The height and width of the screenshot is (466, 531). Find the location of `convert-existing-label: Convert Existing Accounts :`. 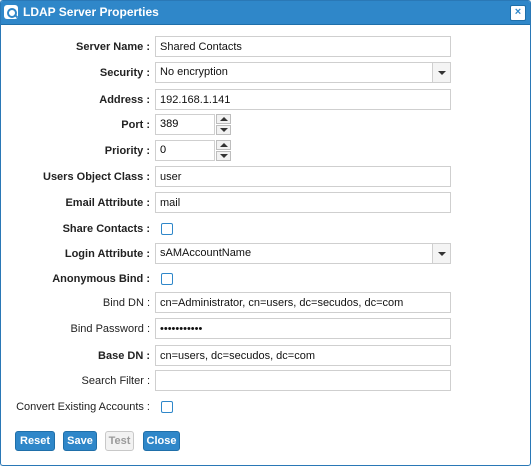

convert-existing-label: Convert Existing Accounts : is located at coordinates (83, 407).